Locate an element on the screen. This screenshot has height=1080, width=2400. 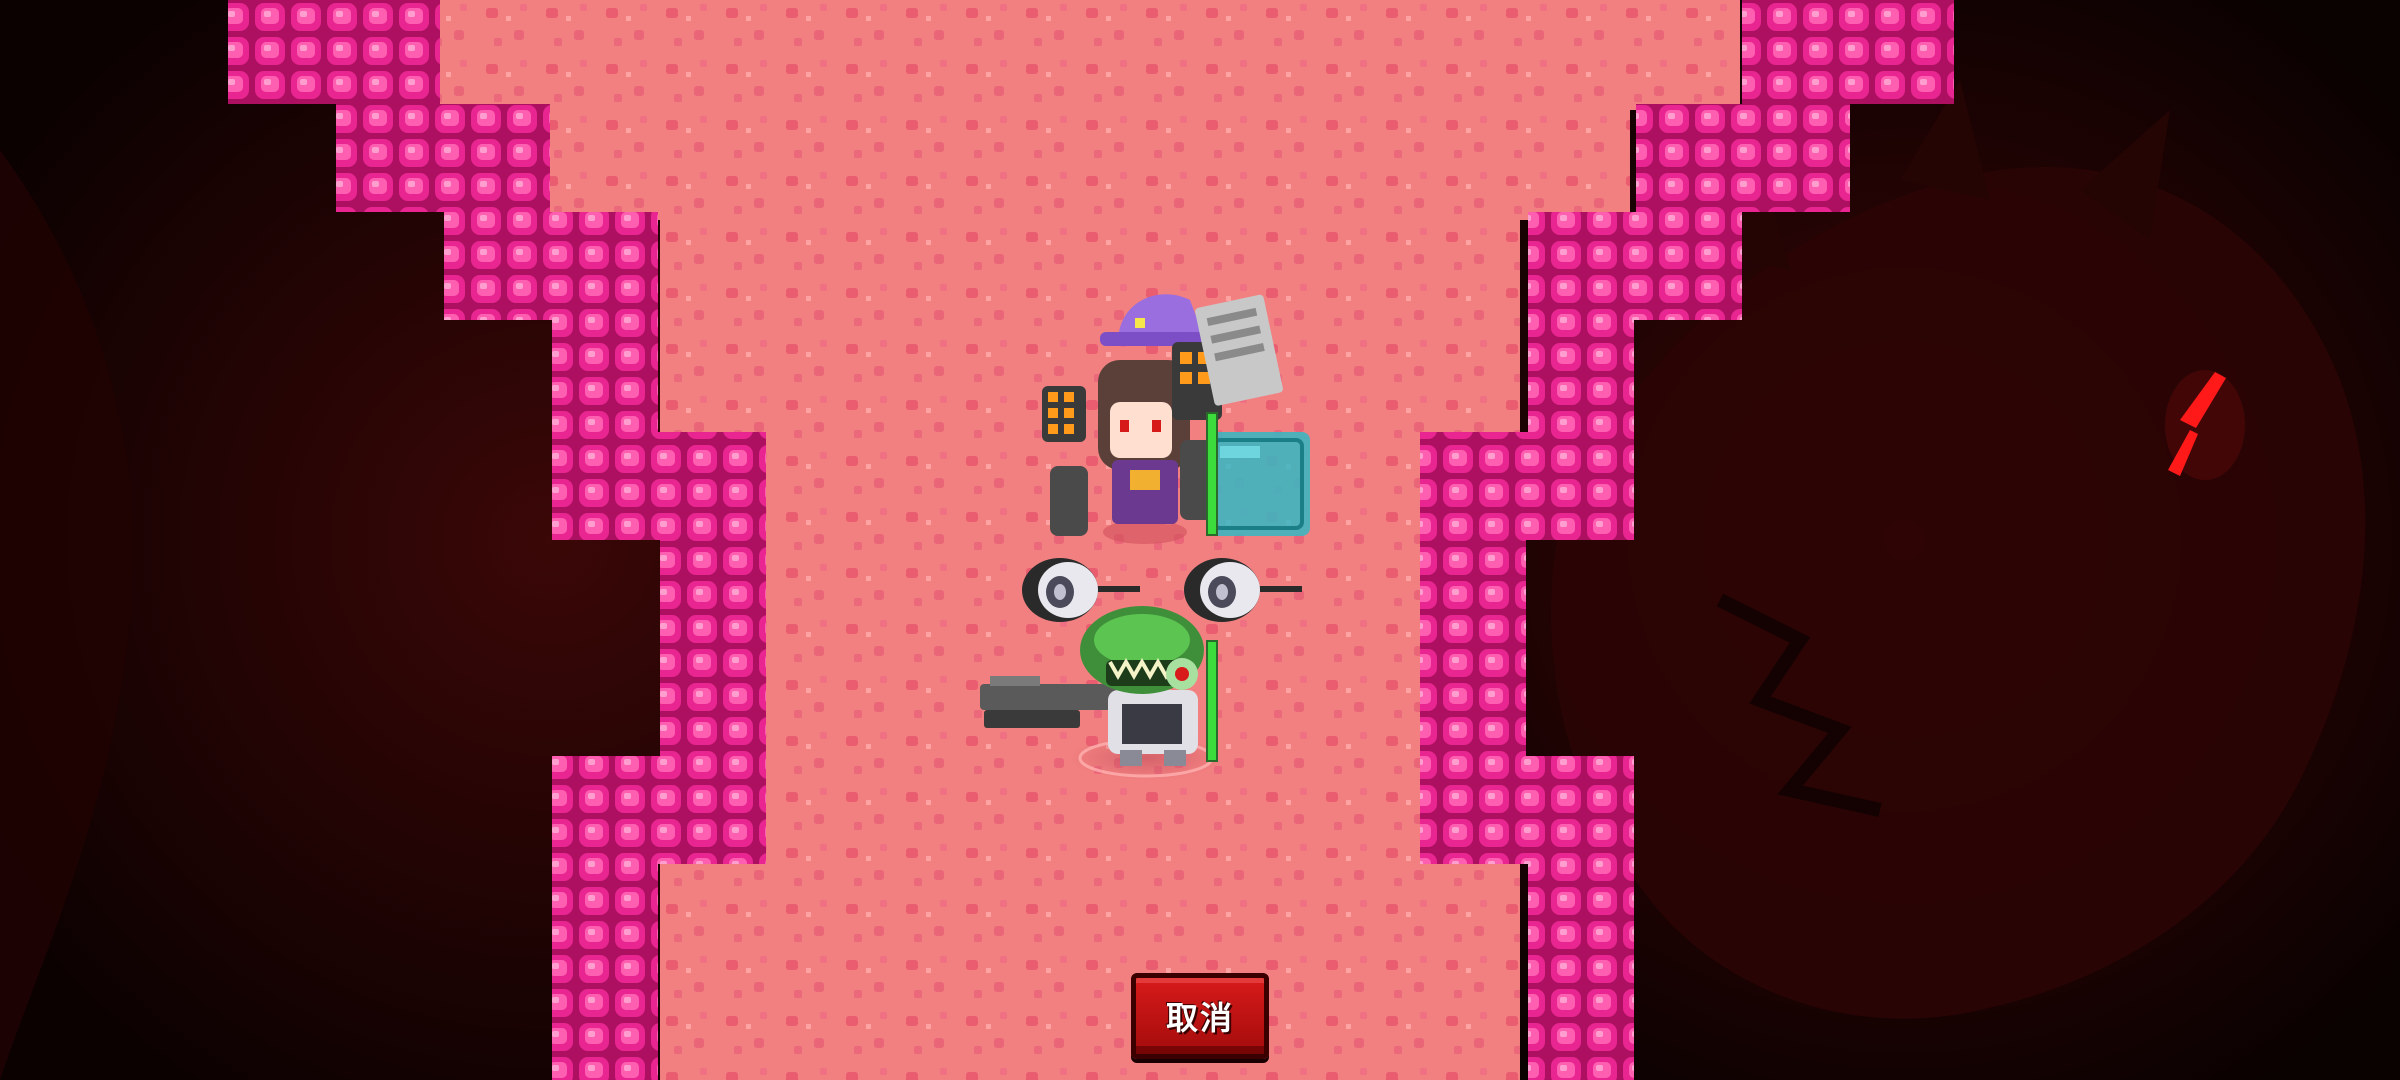
cancel-button: 取消 is located at coordinates (1200, 1016).